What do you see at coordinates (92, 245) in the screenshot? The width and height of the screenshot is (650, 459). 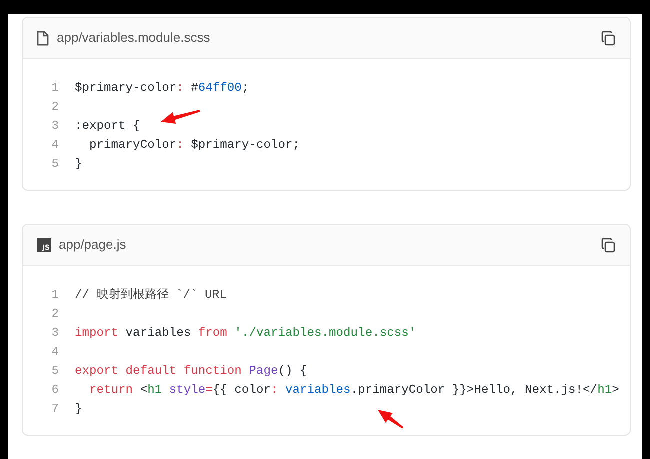 I see `file-name: app/page.js` at bounding box center [92, 245].